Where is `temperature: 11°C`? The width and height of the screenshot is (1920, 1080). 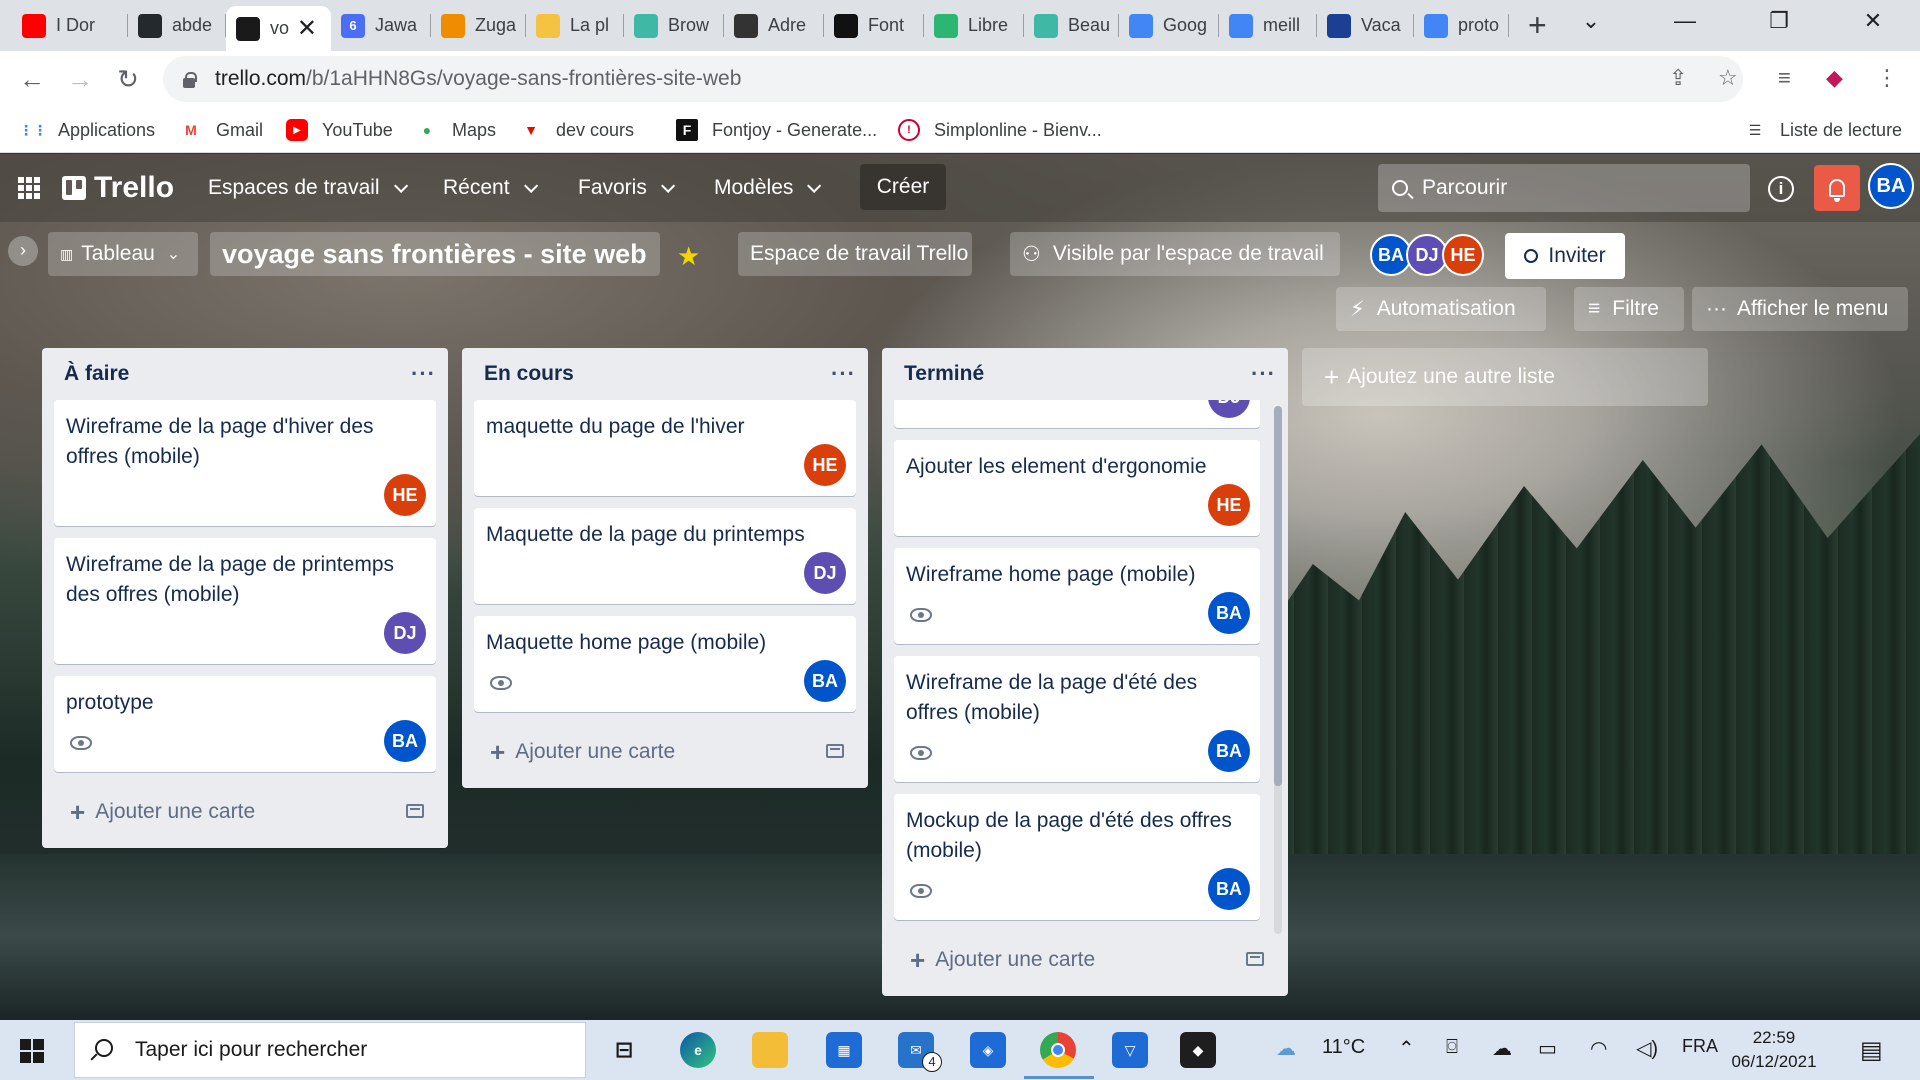 temperature: 11°C is located at coordinates (1343, 1047).